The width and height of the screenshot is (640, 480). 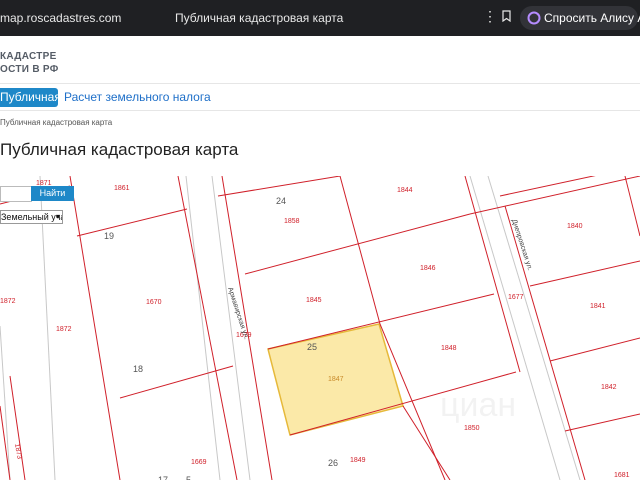 I want to click on plot-label: 1861, so click(x=122, y=188).